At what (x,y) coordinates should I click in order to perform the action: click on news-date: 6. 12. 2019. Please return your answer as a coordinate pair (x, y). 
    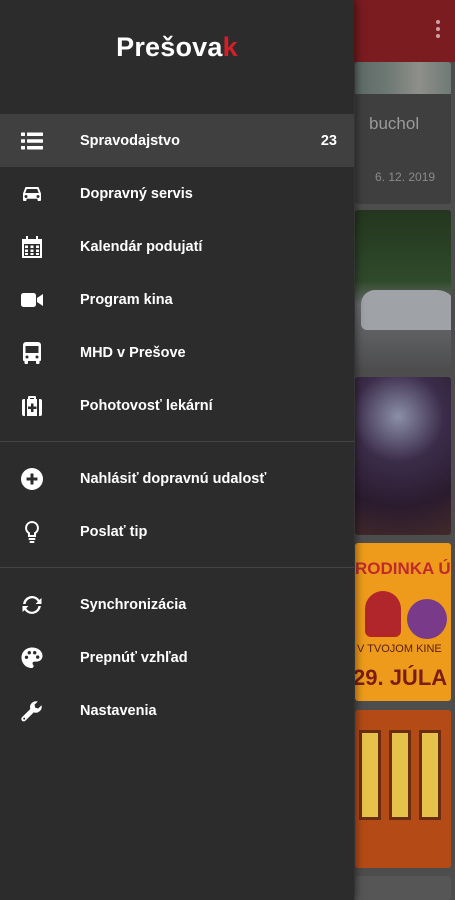
    Looking at the image, I should click on (405, 177).